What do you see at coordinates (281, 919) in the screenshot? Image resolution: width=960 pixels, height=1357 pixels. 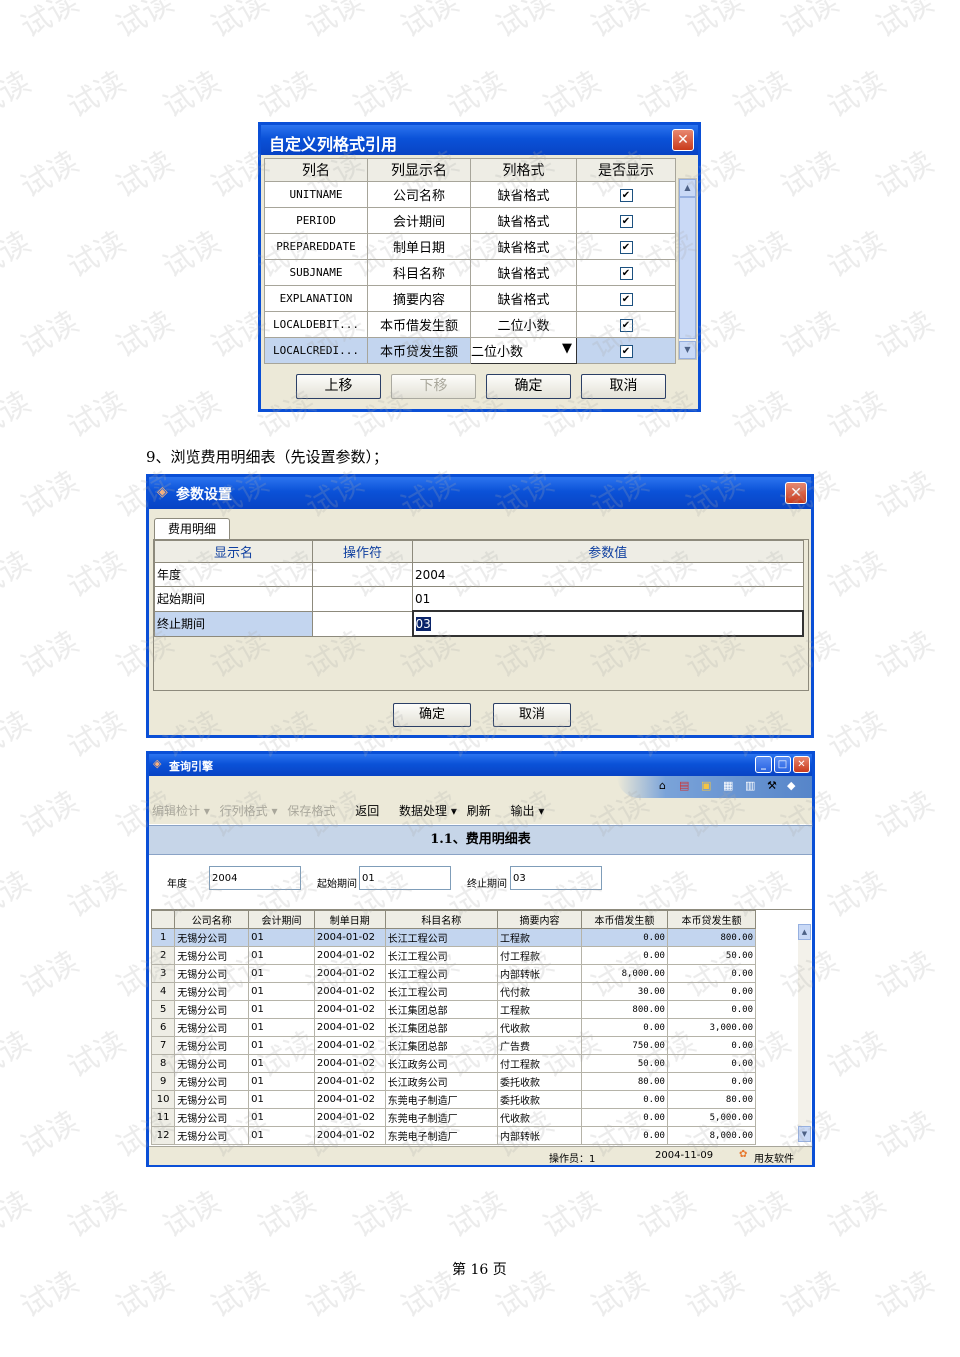 I see `header-period: 会计期间` at bounding box center [281, 919].